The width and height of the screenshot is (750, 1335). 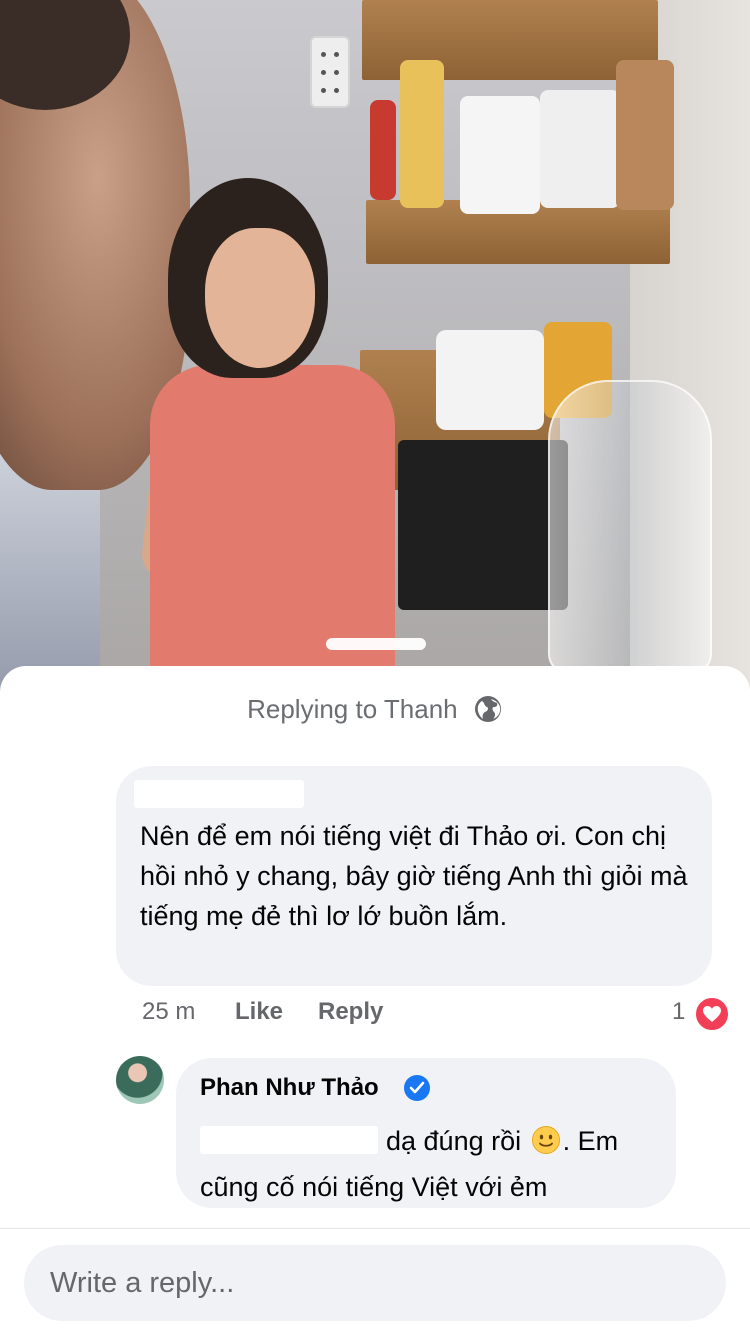 What do you see at coordinates (350, 1012) in the screenshot?
I see `reply-button: Reply` at bounding box center [350, 1012].